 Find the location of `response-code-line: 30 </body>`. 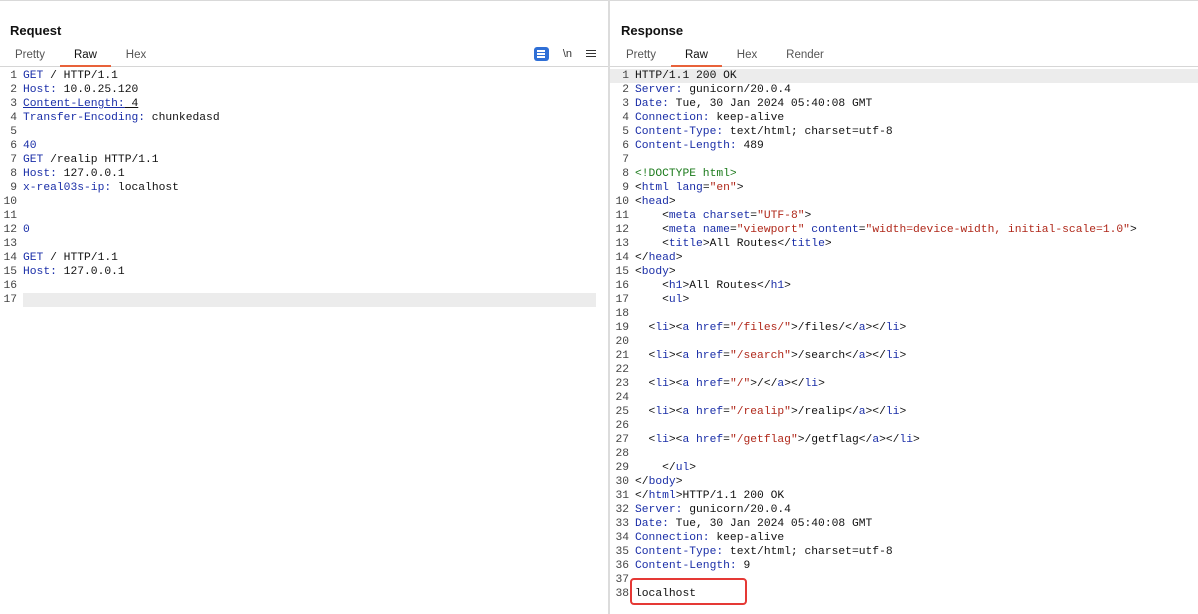

response-code-line: 30 </body> is located at coordinates (904, 482).